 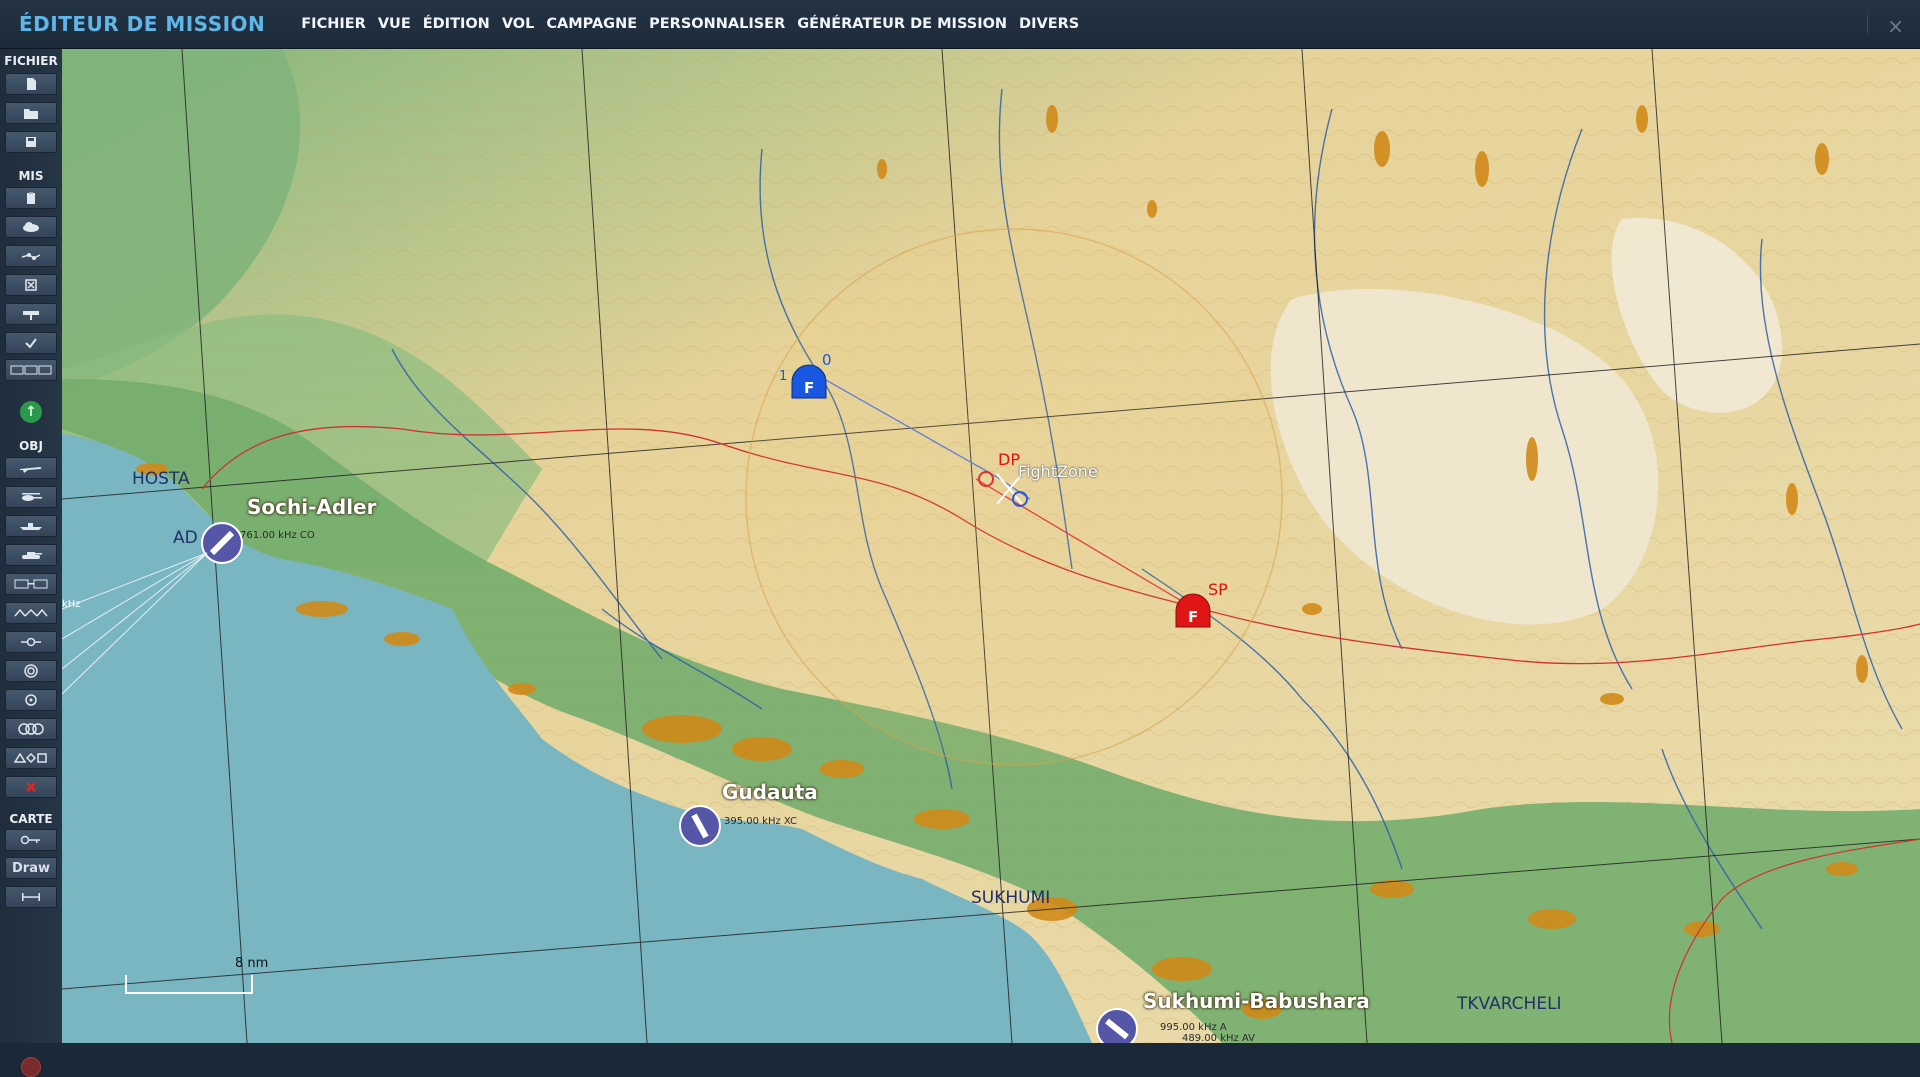 I want to click on add-waypoint-button, so click(x=31, y=642).